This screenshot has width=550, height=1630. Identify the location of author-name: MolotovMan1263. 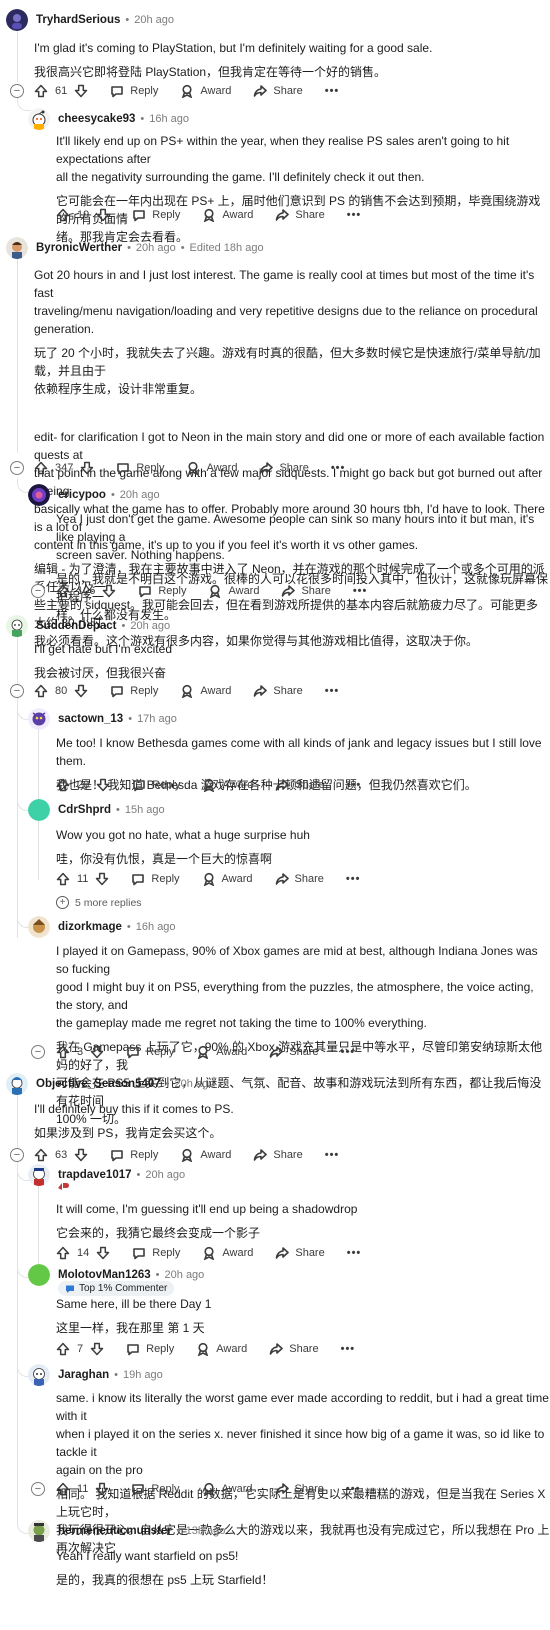
(104, 1275).